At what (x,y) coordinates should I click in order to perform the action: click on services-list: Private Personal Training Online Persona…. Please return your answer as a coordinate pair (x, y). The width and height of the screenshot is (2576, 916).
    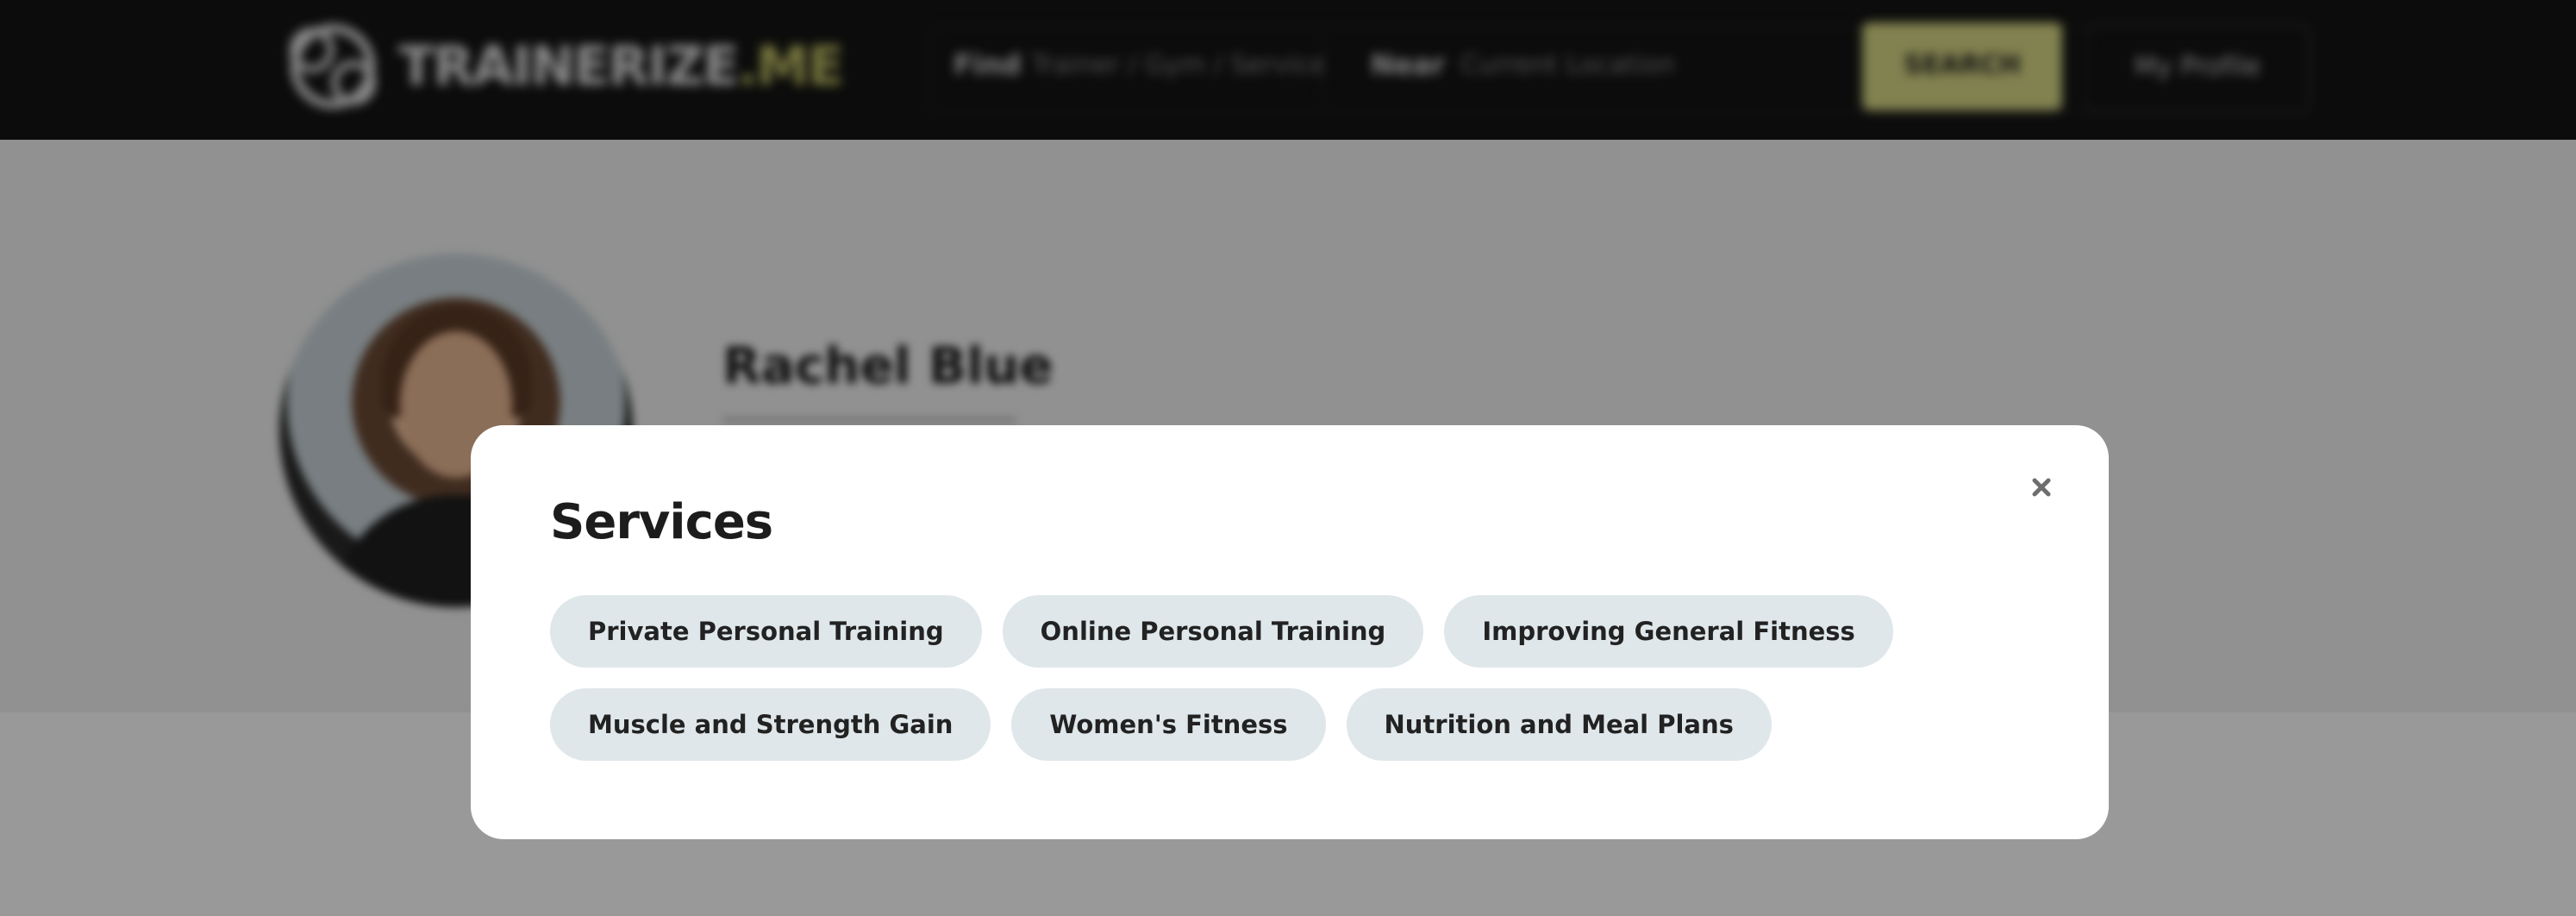
    Looking at the image, I should click on (1308, 688).